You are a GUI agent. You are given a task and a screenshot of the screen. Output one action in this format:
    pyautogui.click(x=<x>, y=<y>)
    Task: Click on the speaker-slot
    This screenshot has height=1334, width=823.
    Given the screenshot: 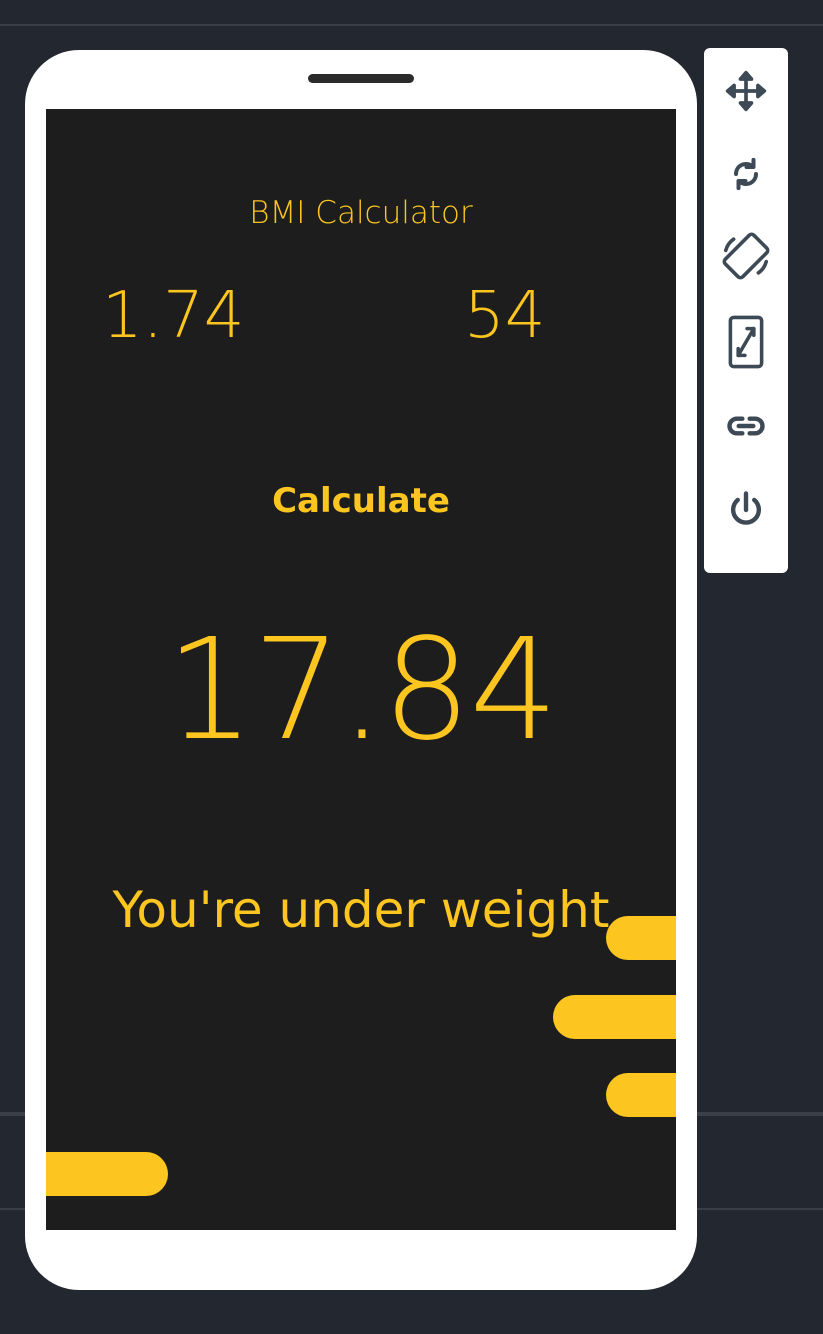 What is the action you would take?
    pyautogui.click(x=361, y=78)
    